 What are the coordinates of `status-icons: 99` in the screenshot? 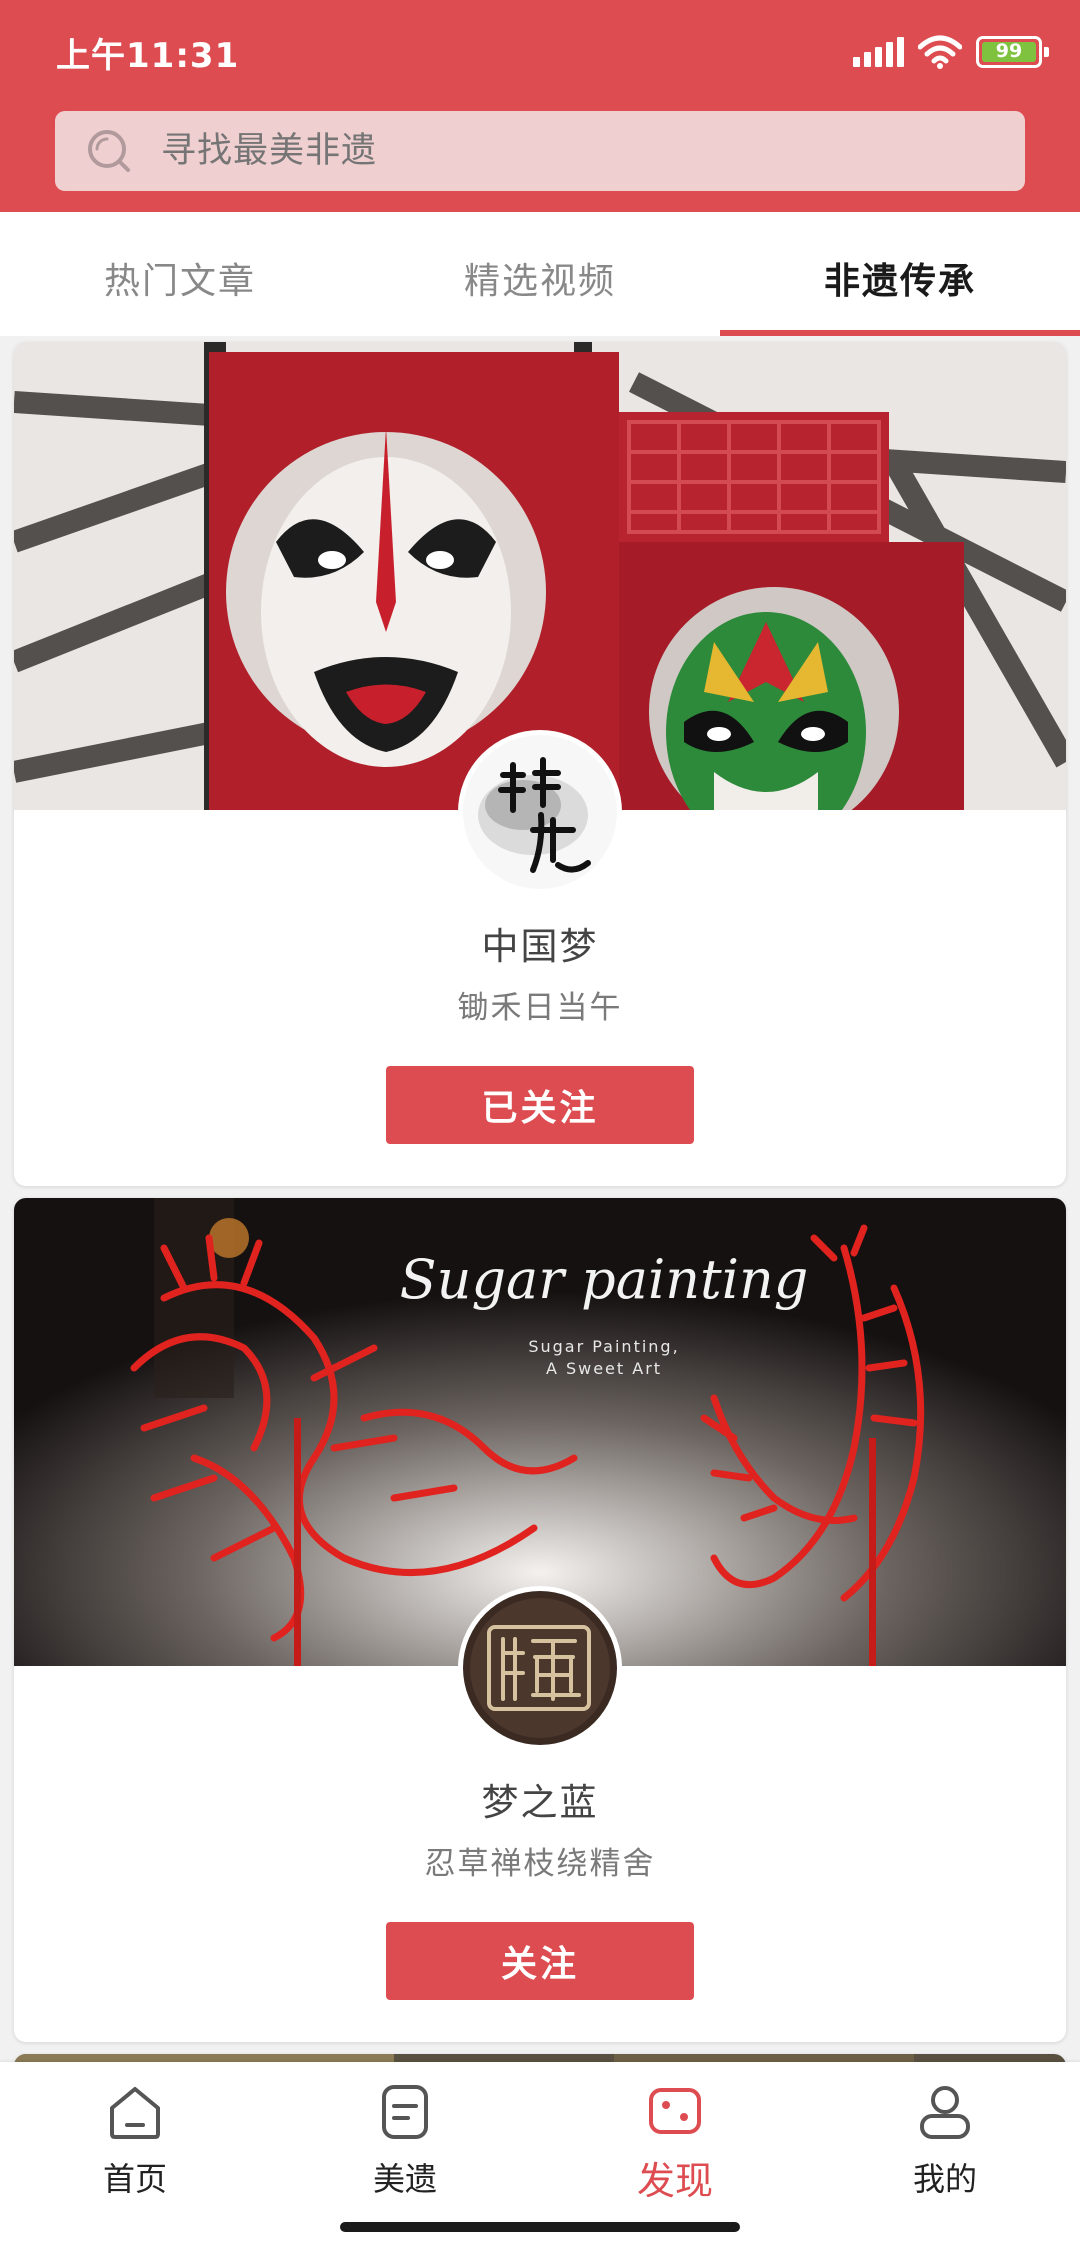 It's located at (951, 52).